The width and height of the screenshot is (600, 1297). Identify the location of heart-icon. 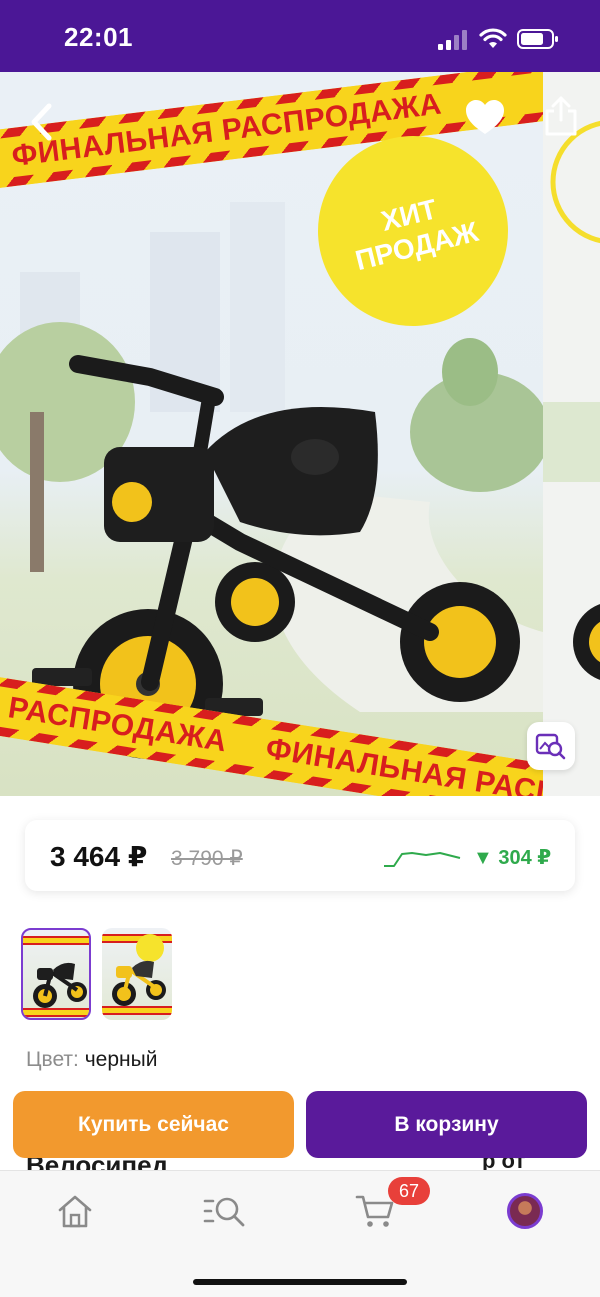
(485, 118).